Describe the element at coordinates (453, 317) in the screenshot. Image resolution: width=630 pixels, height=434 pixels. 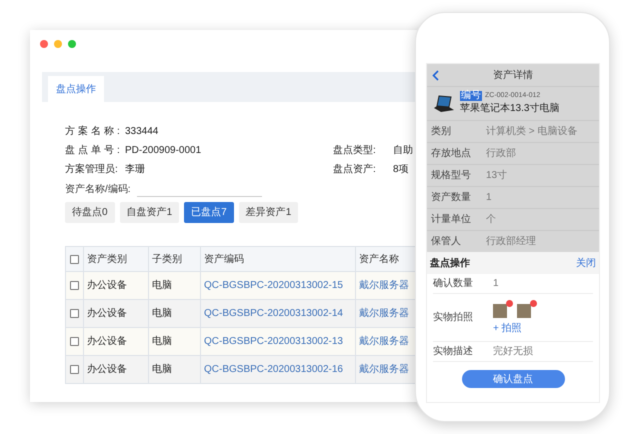
I see `sheet-label: 实物拍照` at that location.